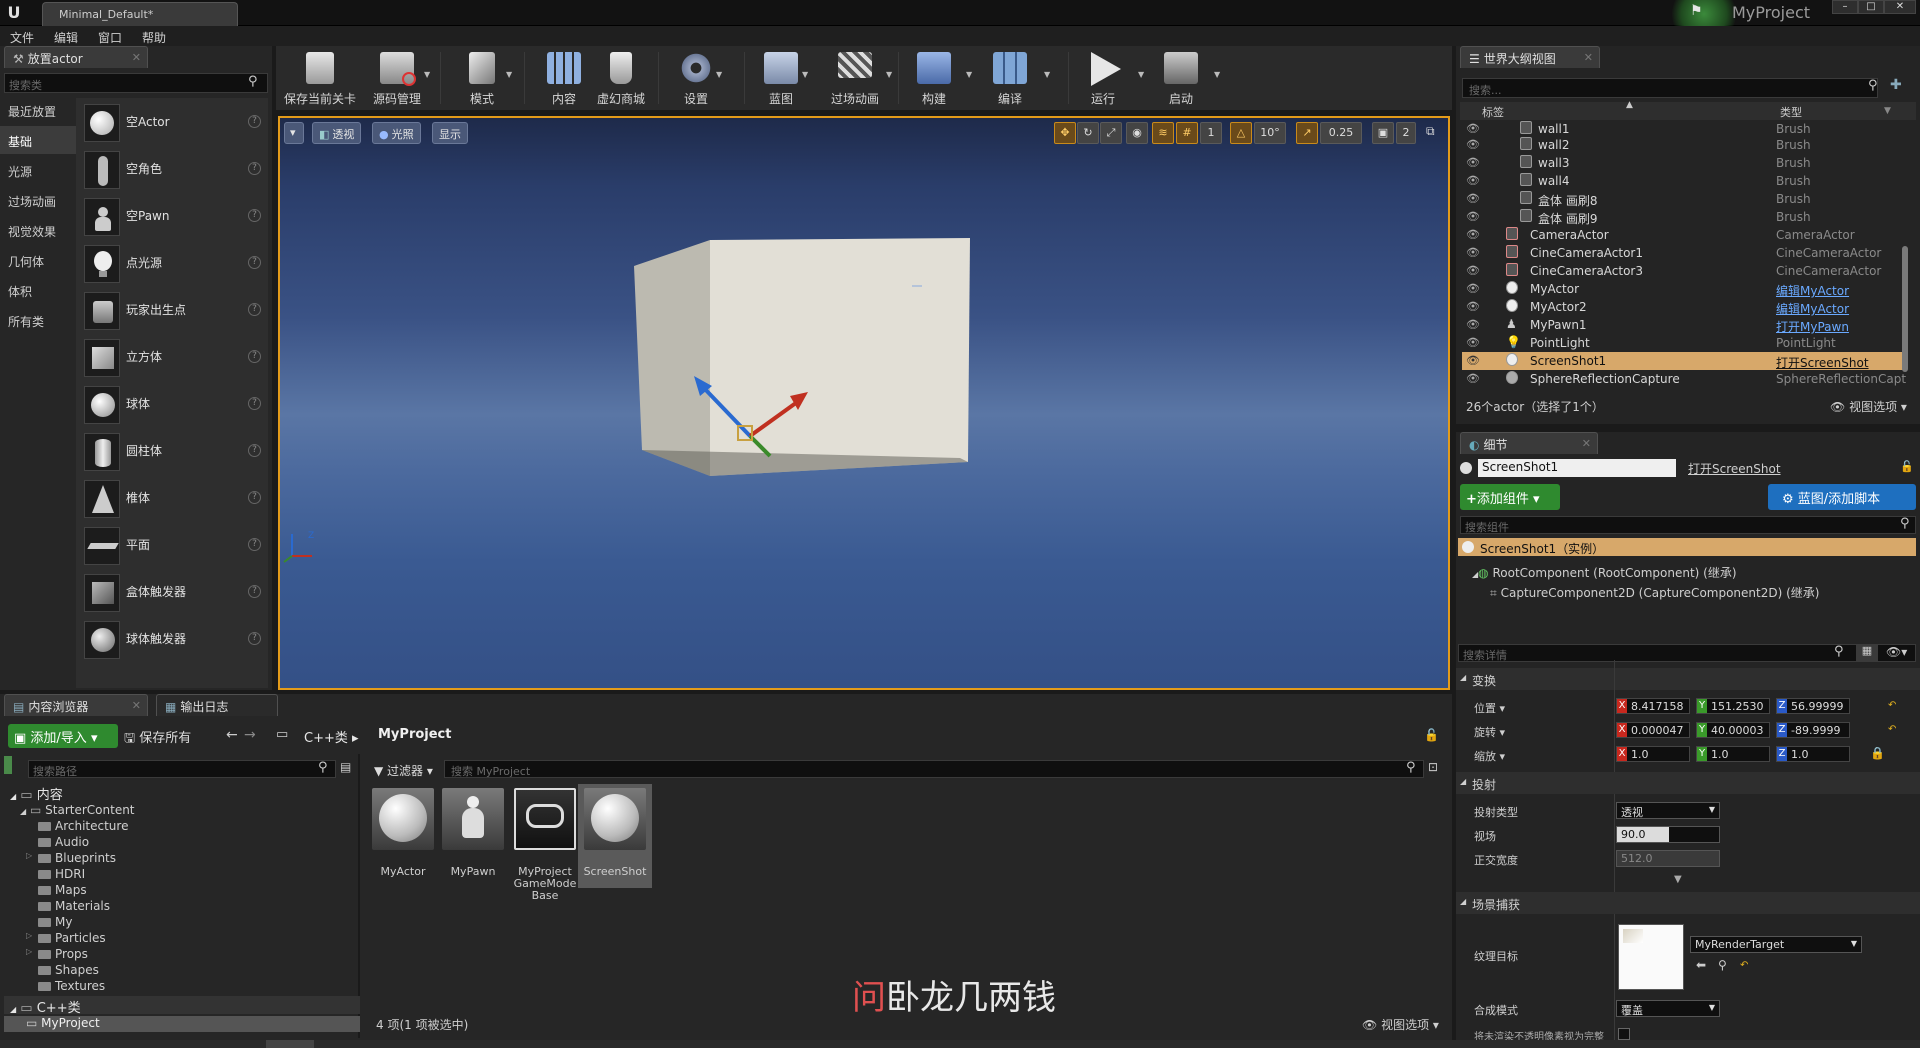 The image size is (1920, 1048). What do you see at coordinates (154, 37) in the screenshot?
I see `menu-help: 帮助` at bounding box center [154, 37].